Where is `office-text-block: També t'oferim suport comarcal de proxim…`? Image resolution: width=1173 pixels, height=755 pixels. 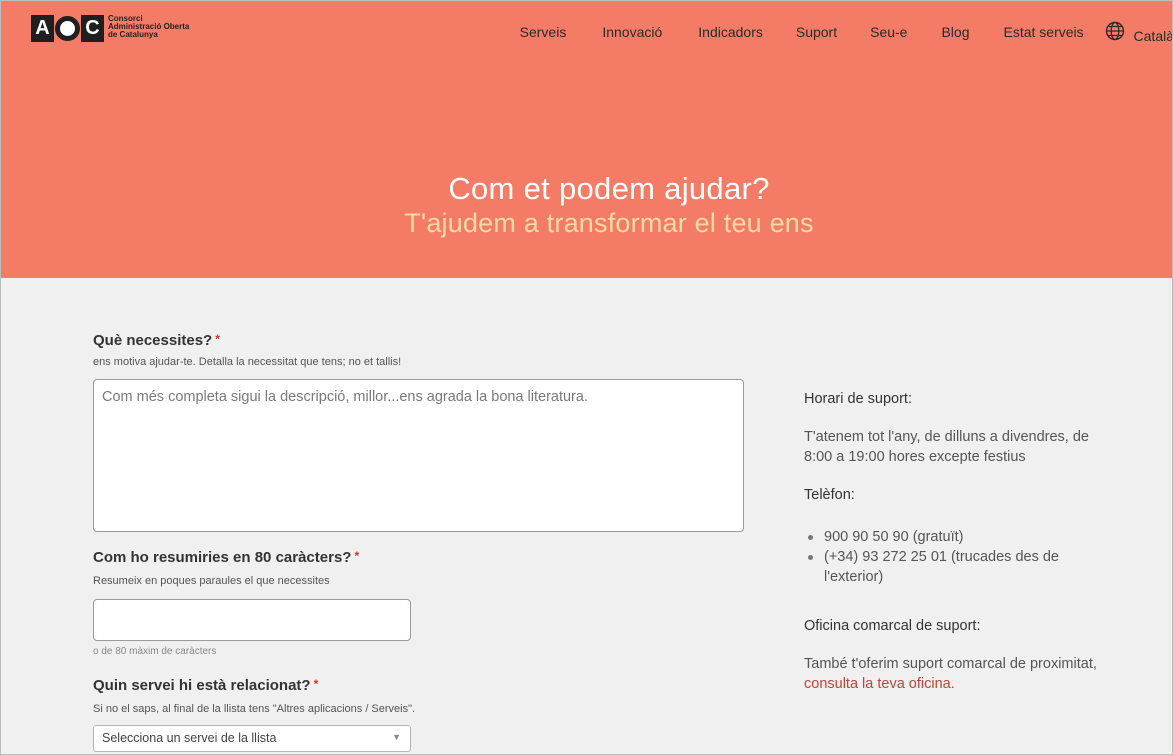 office-text-block: També t'oferim suport comarcal de proxim… is located at coordinates (976, 674).